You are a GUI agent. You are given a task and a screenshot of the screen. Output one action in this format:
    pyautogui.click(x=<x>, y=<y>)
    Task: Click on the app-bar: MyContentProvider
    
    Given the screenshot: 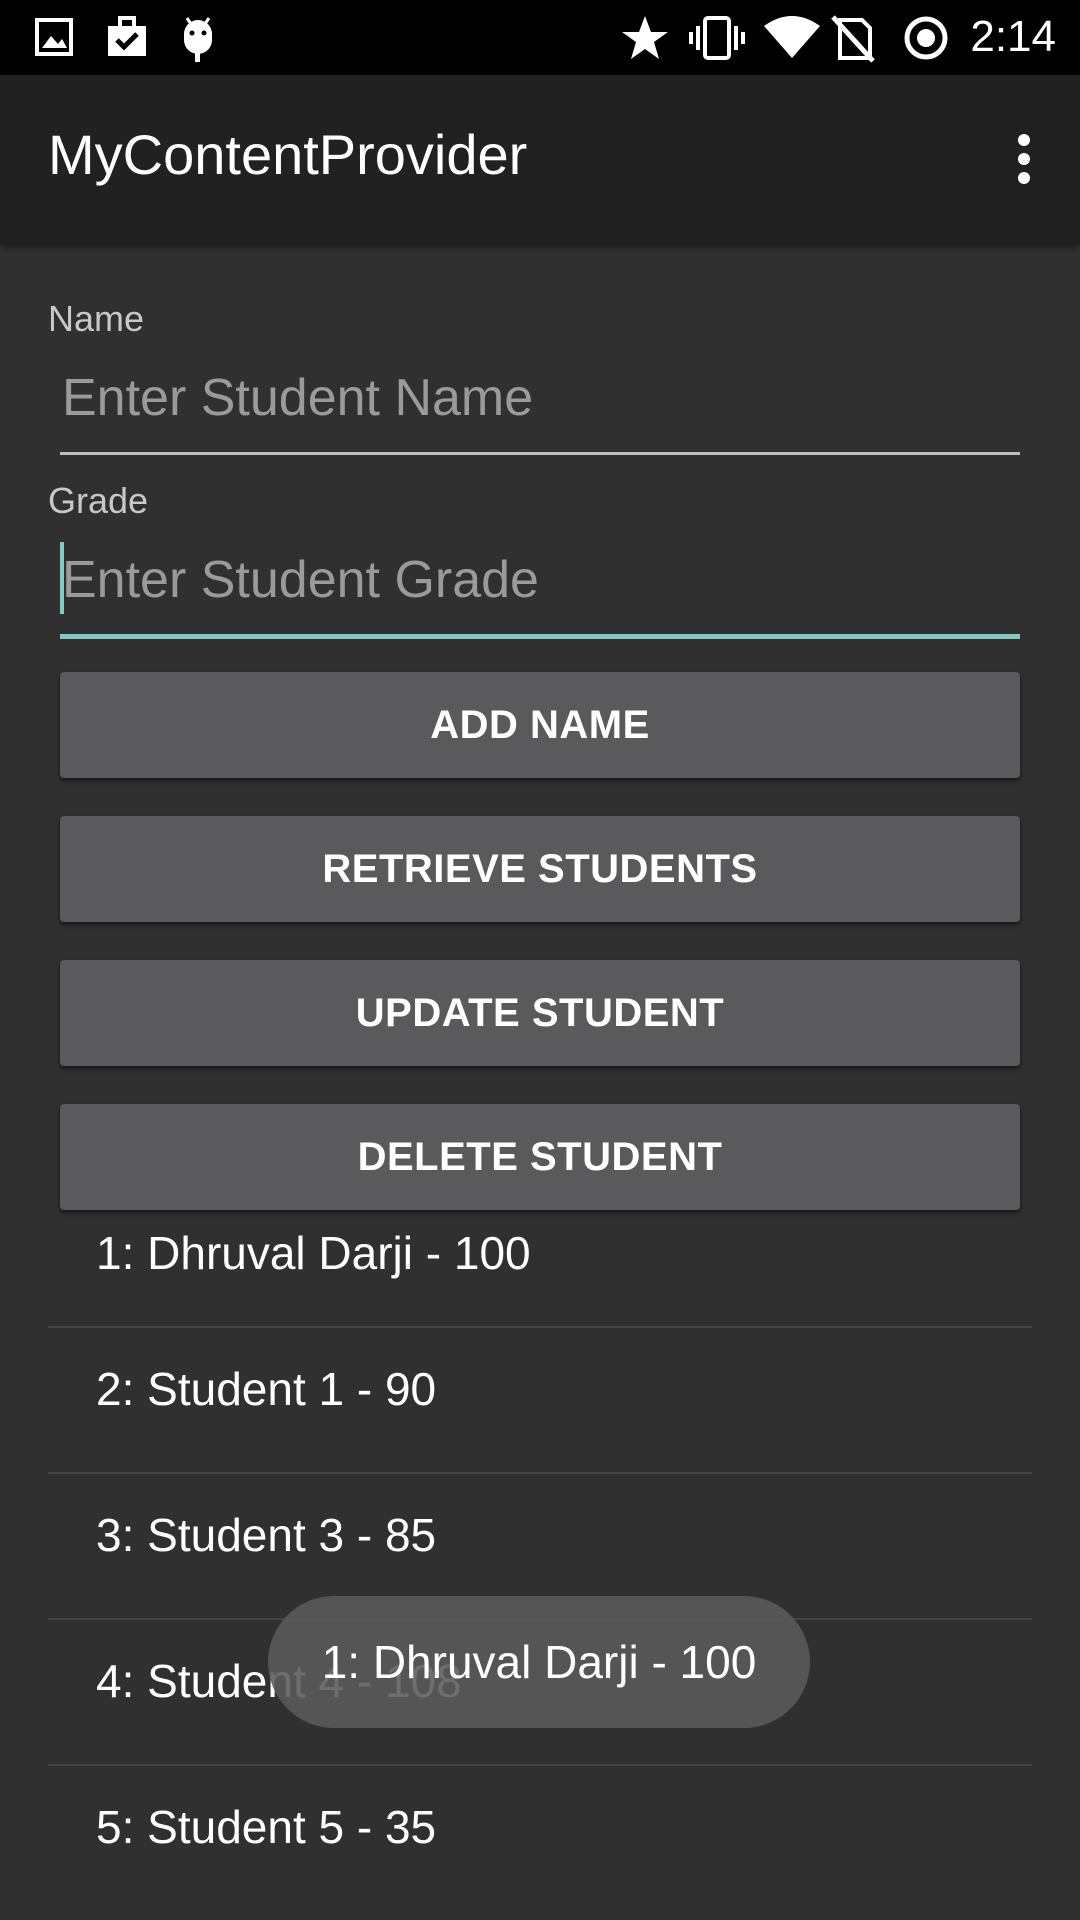 What is the action you would take?
    pyautogui.click(x=540, y=159)
    